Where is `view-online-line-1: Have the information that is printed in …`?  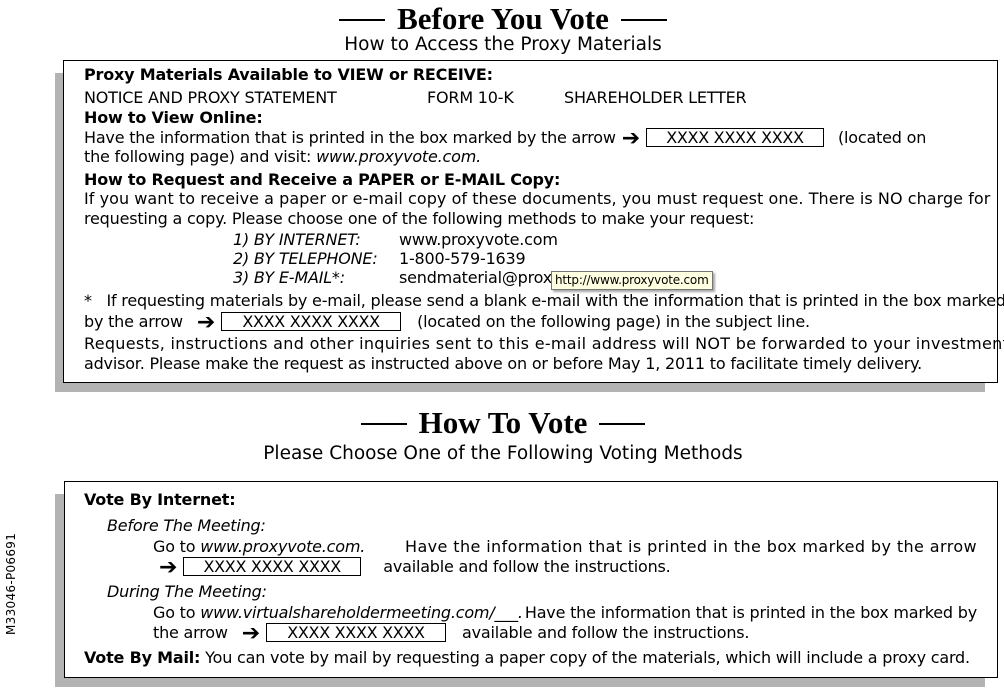 view-online-line-1: Have the information that is printed in … is located at coordinates (505, 138).